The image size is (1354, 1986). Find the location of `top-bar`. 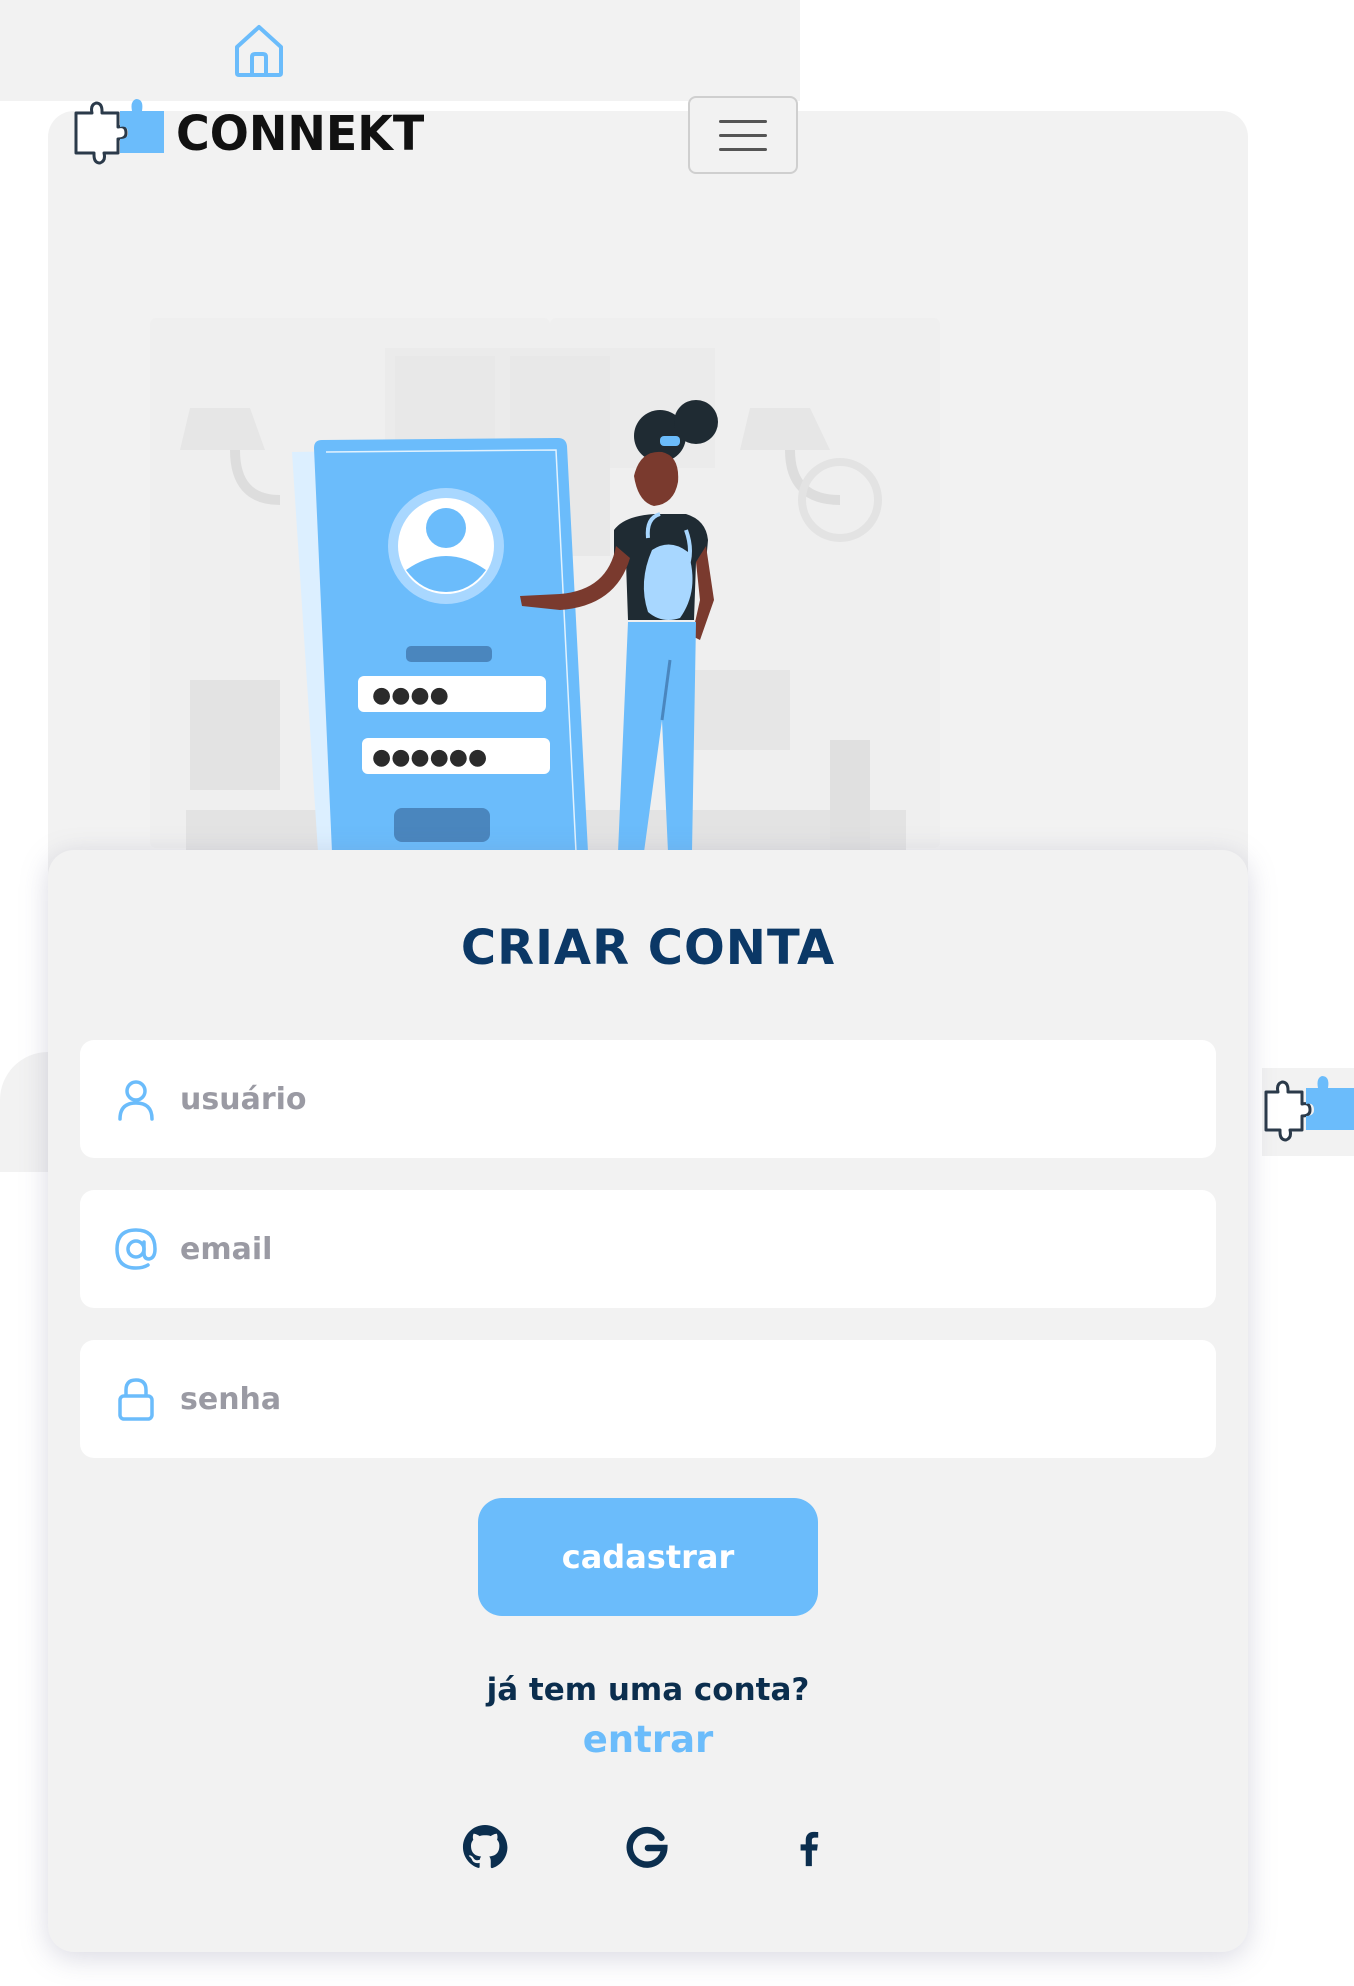

top-bar is located at coordinates (400, 50).